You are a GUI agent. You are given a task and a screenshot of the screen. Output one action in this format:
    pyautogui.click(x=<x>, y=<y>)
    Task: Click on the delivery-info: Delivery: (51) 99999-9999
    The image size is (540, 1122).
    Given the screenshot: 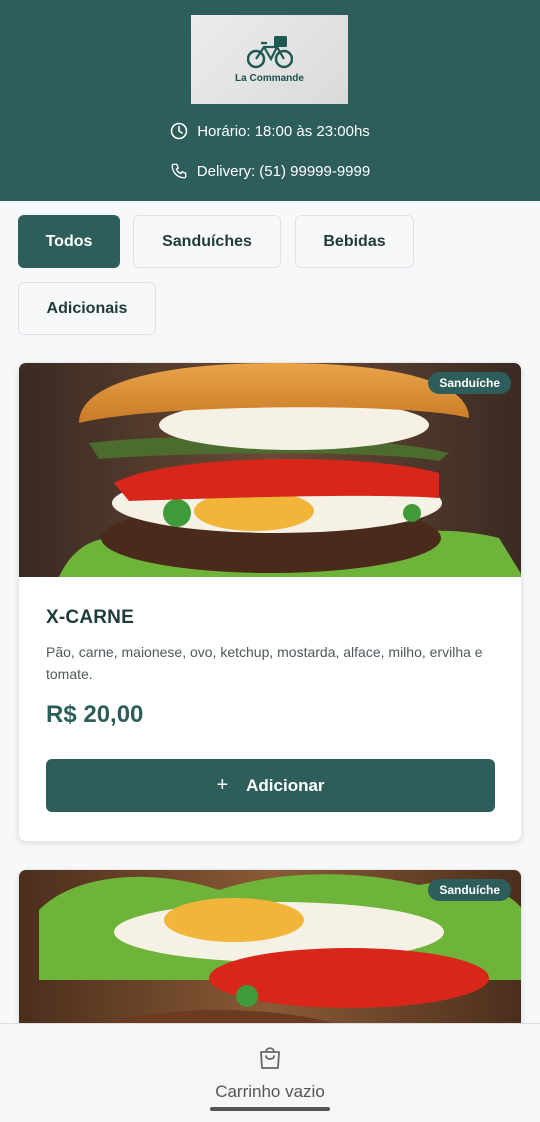 What is the action you would take?
    pyautogui.click(x=270, y=171)
    